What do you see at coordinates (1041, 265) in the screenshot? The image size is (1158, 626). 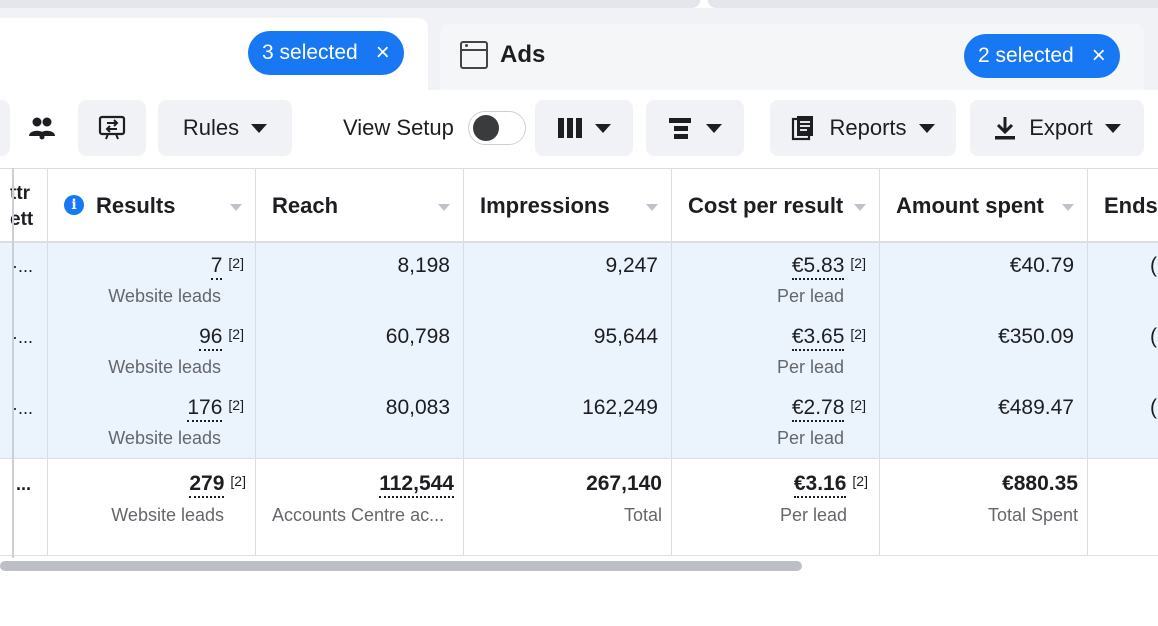 I see `spent-value: €40.79` at bounding box center [1041, 265].